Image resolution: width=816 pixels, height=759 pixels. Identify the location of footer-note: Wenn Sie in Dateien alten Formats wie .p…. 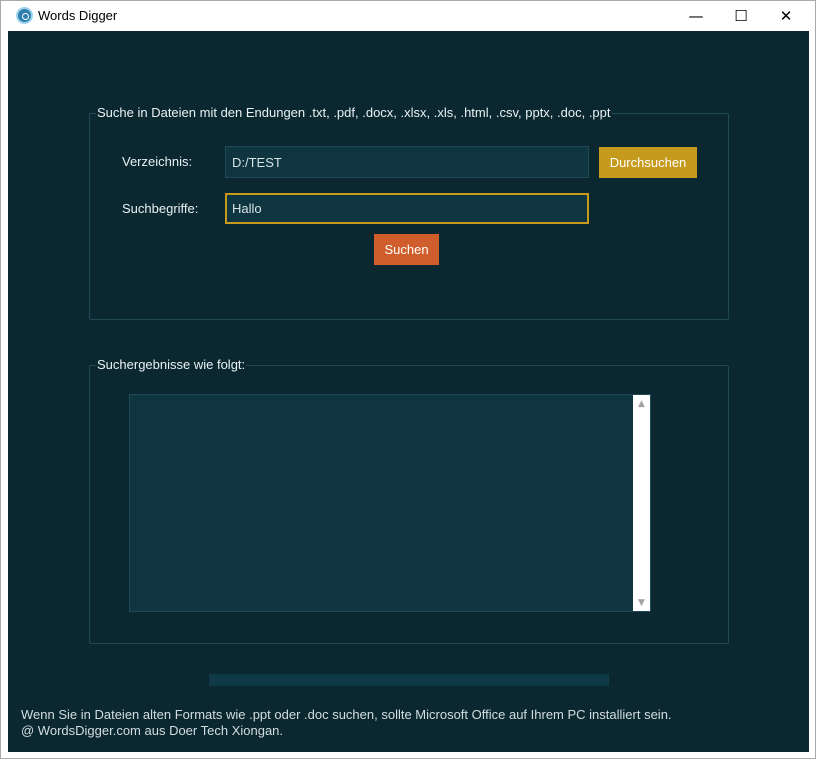
(346, 714).